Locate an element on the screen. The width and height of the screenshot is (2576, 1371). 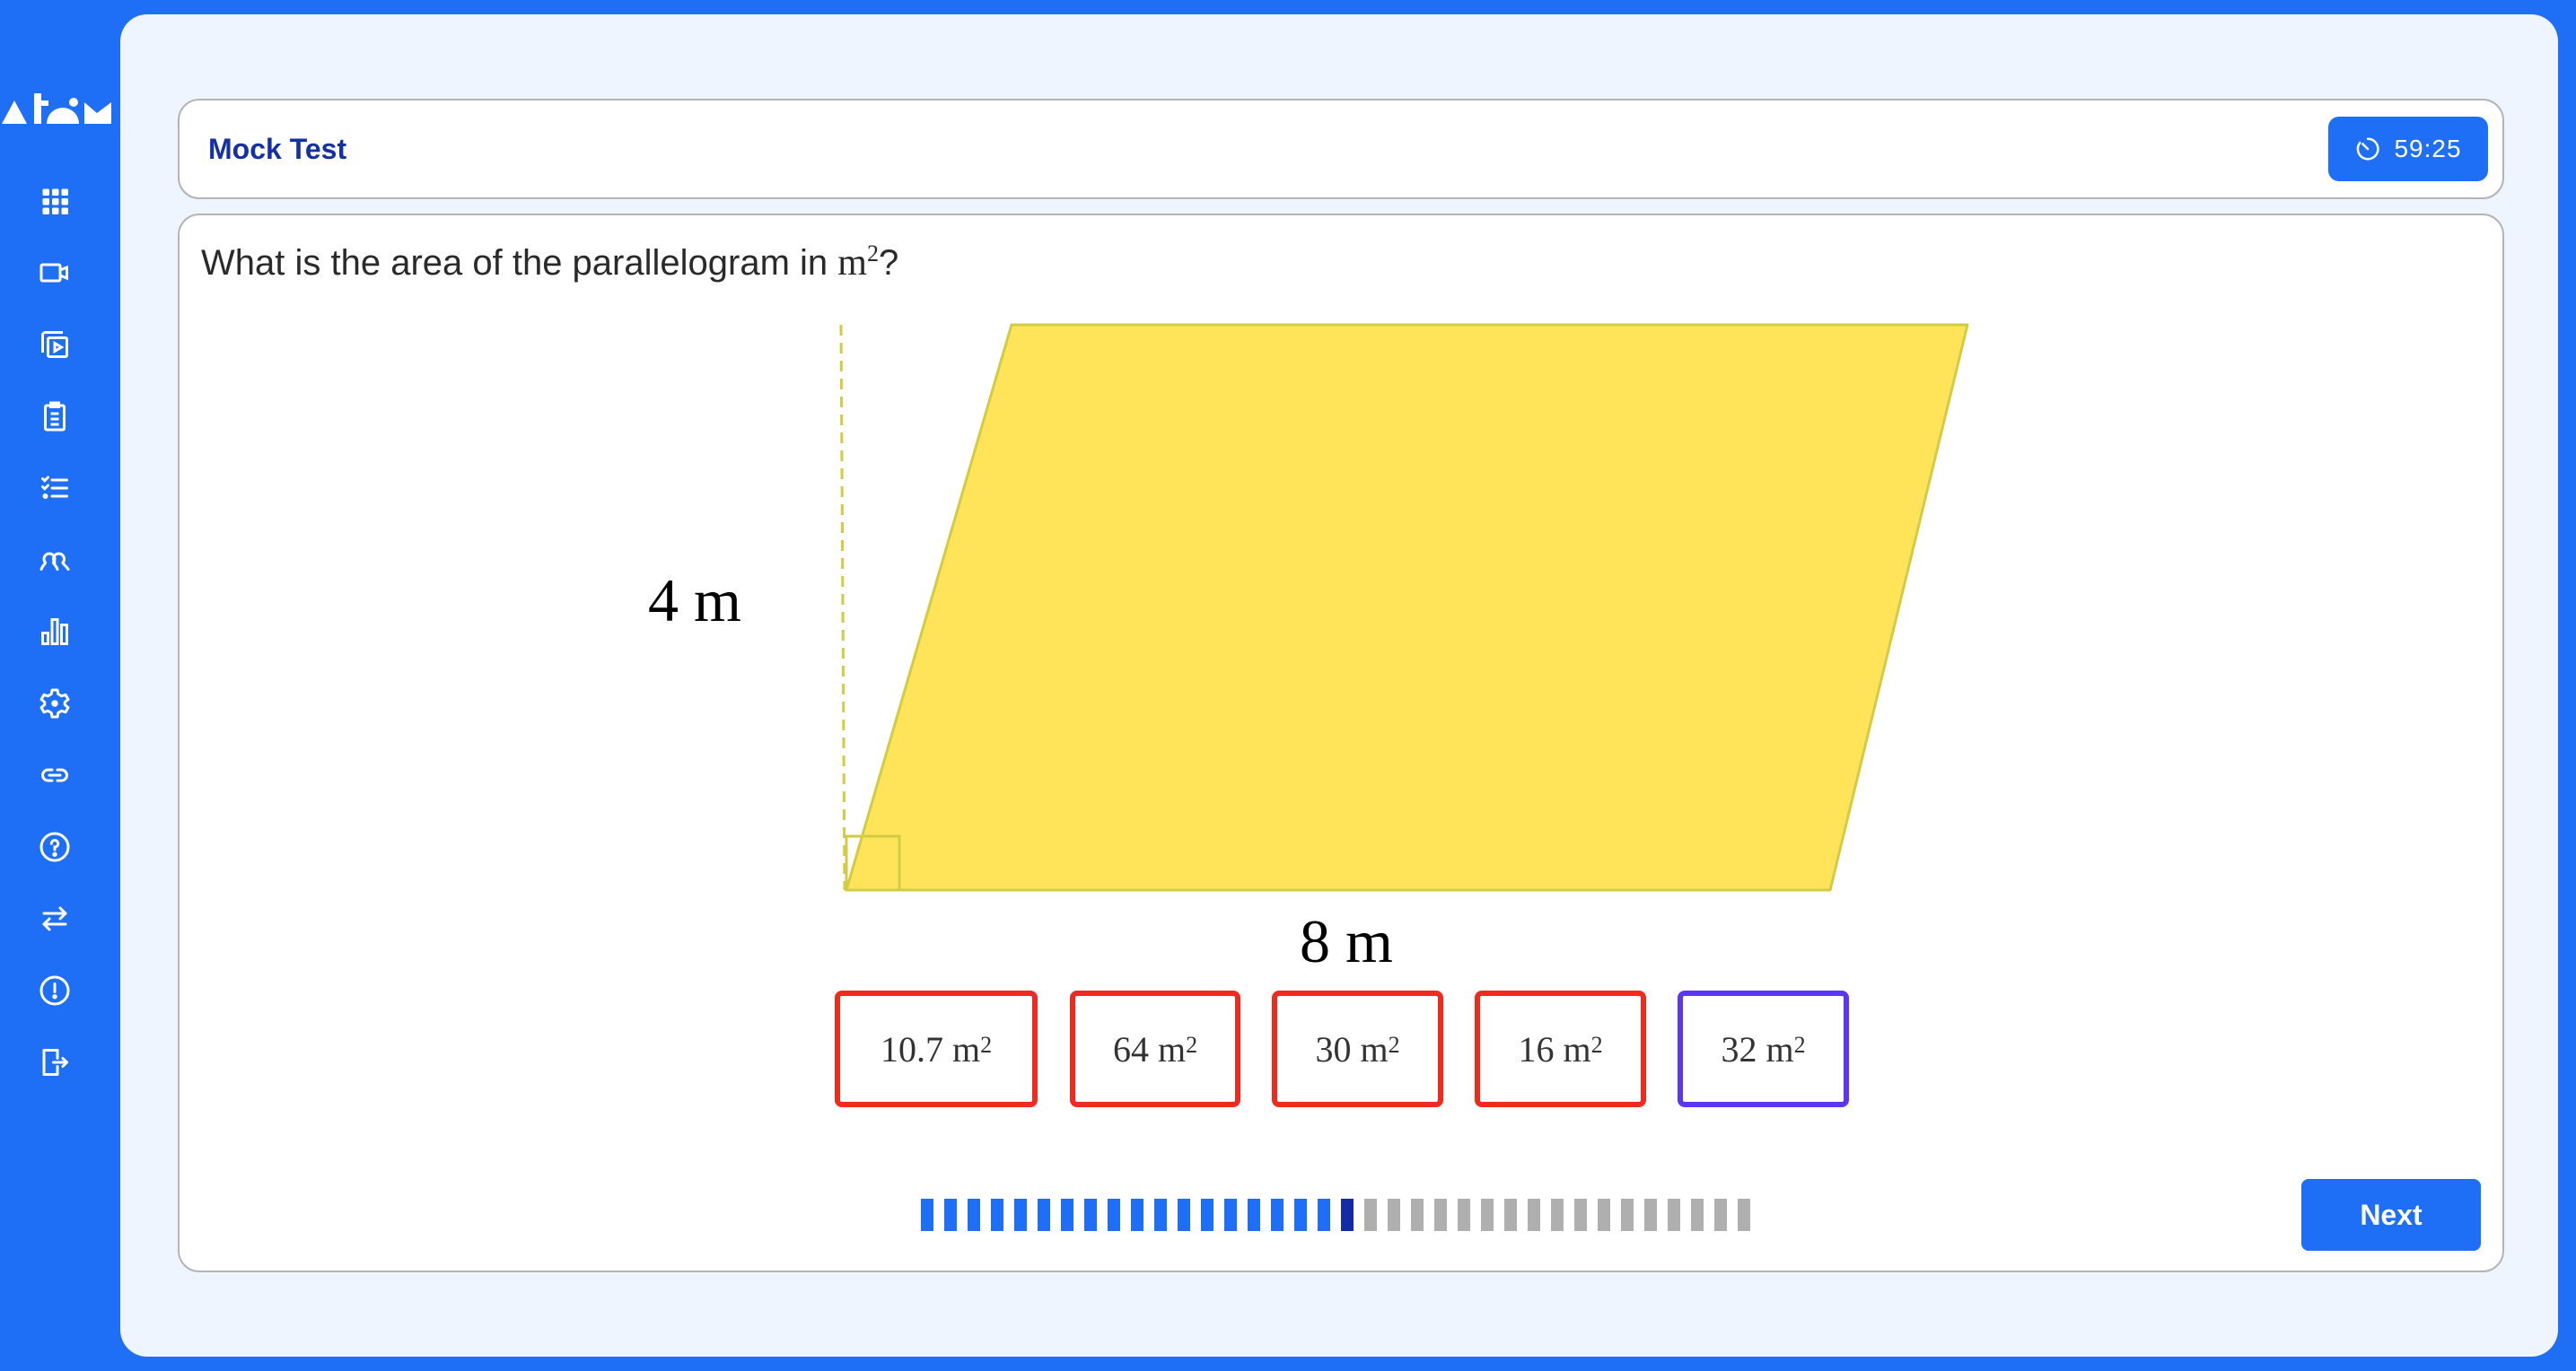
timer-badge: 59:25 is located at coordinates (2408, 149).